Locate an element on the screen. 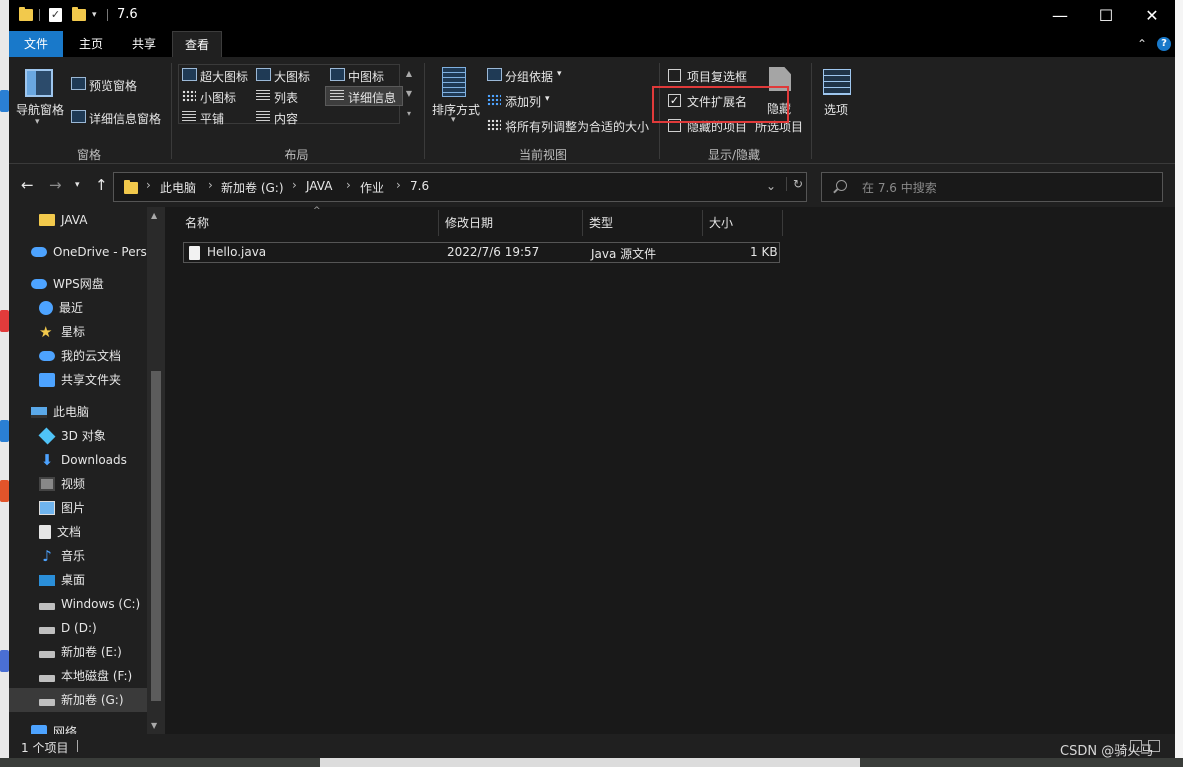 The height and width of the screenshot is (767, 1183). options-icon is located at coordinates (837, 82).